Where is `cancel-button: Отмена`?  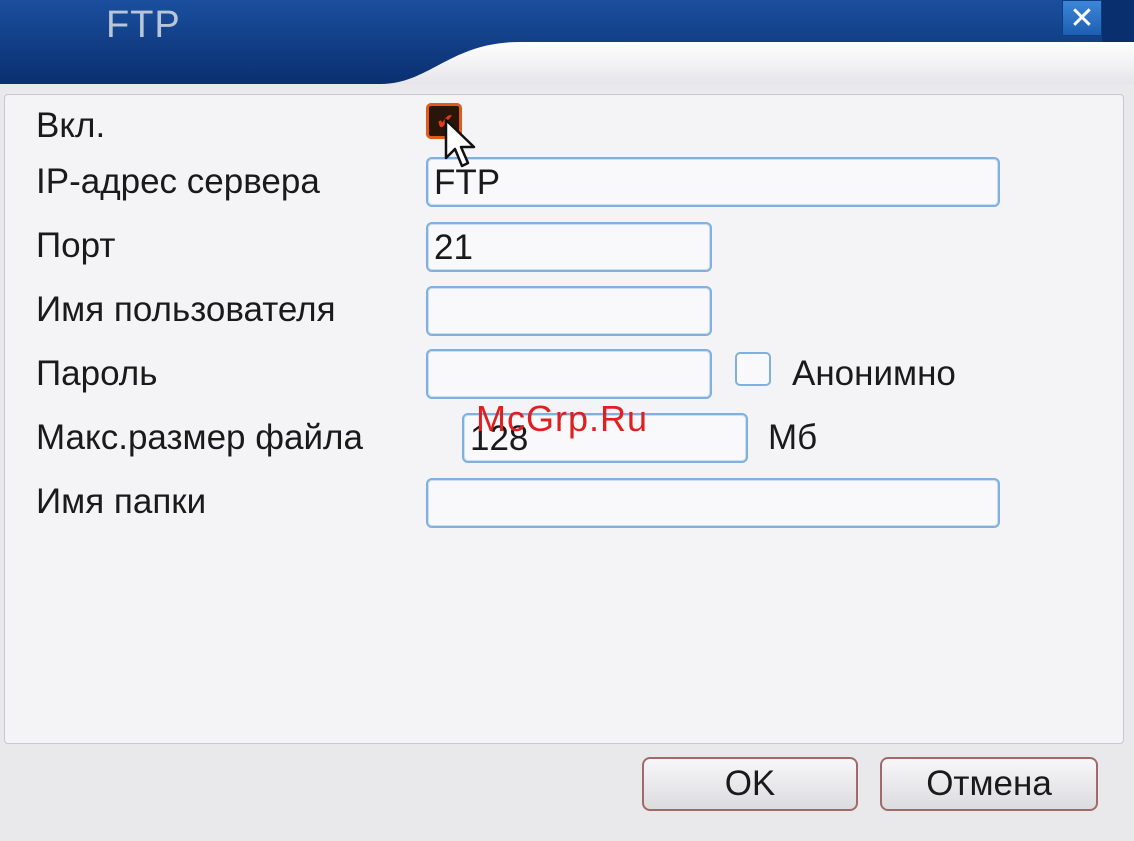 cancel-button: Отмена is located at coordinates (989, 784).